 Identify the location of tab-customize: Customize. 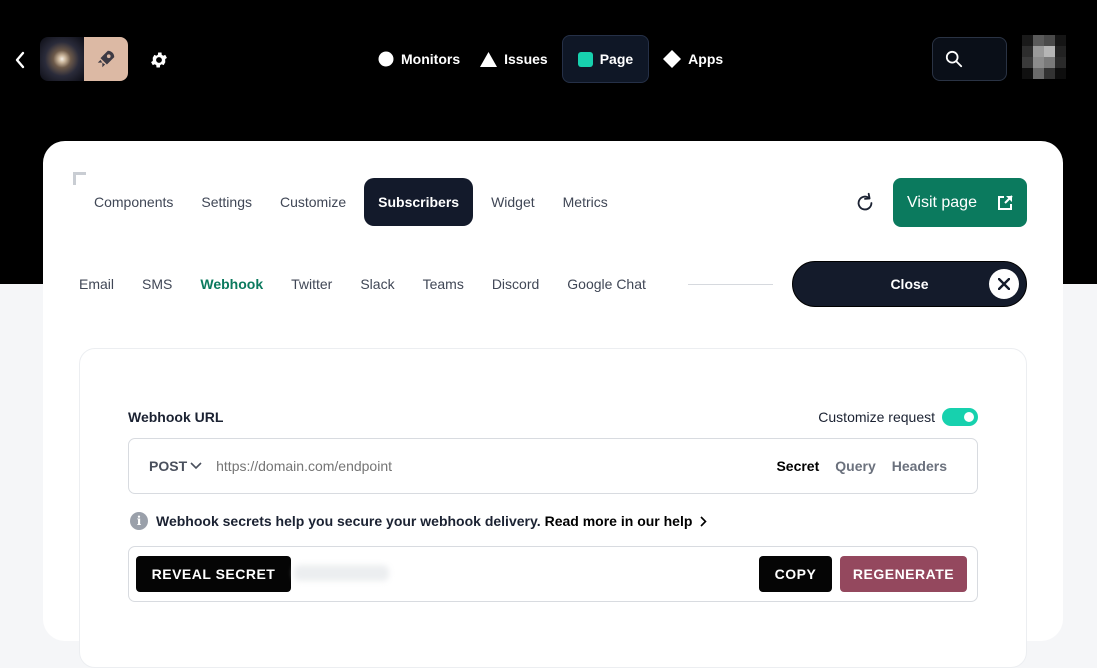
(313, 202).